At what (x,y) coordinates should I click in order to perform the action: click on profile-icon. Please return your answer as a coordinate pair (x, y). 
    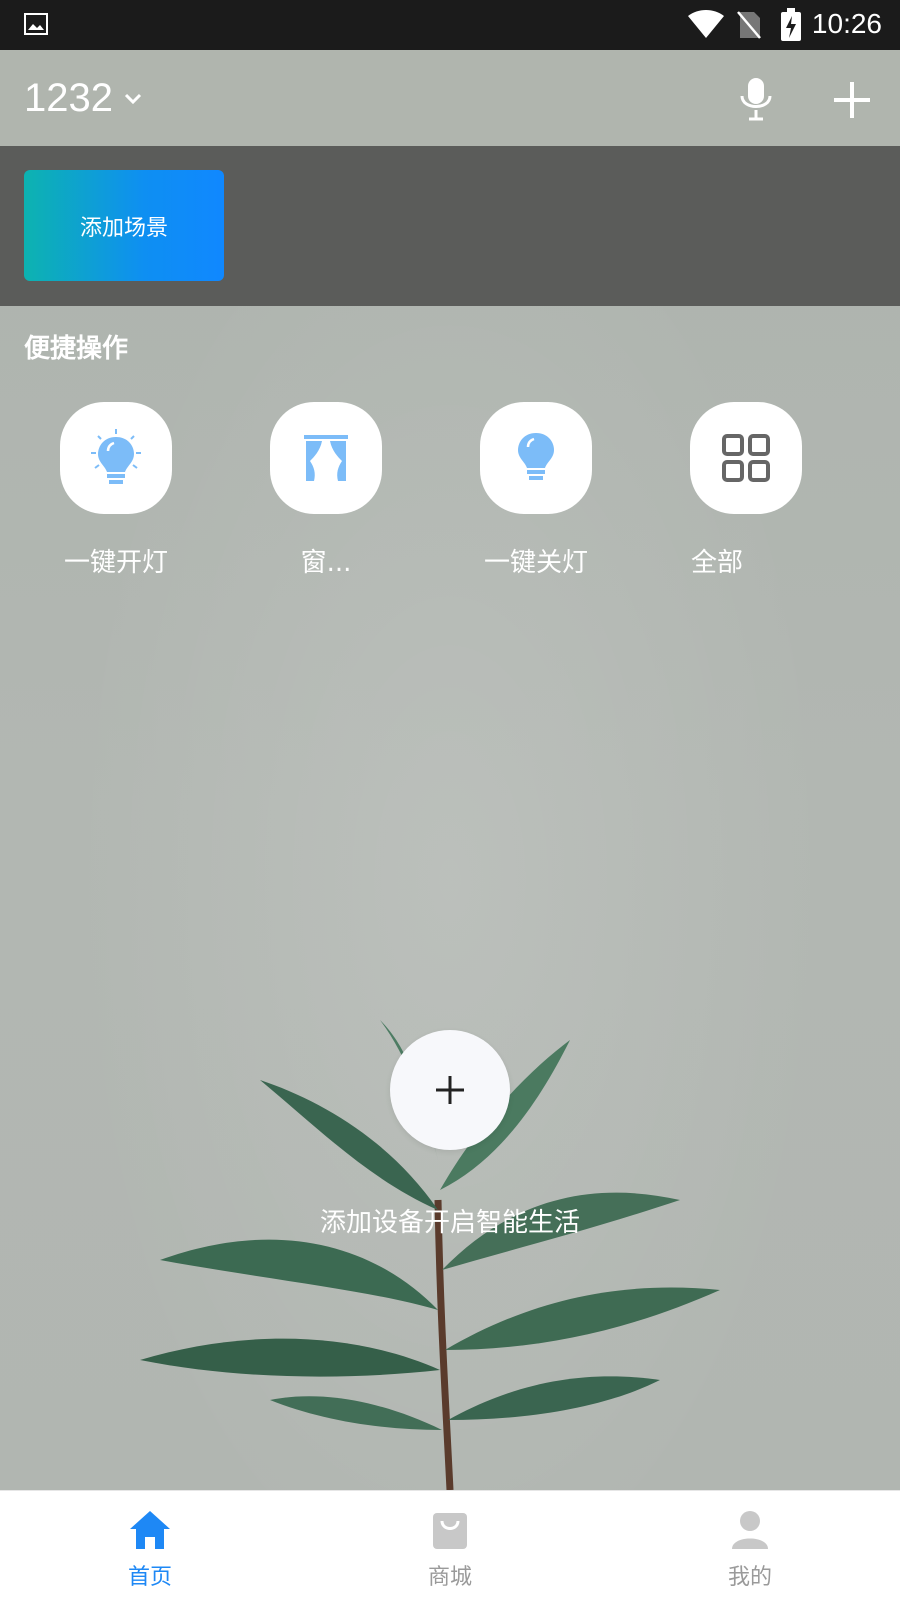
    Looking at the image, I should click on (750, 1530).